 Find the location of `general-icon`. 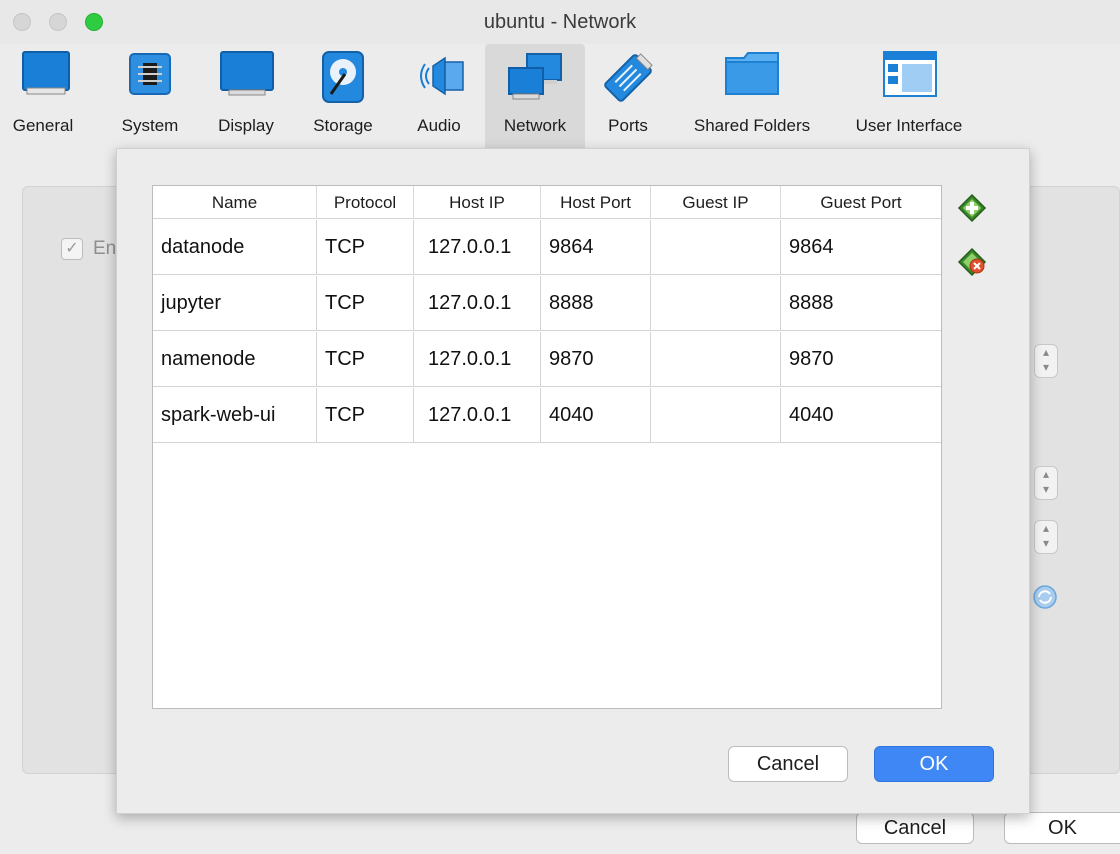

general-icon is located at coordinates (46, 73).